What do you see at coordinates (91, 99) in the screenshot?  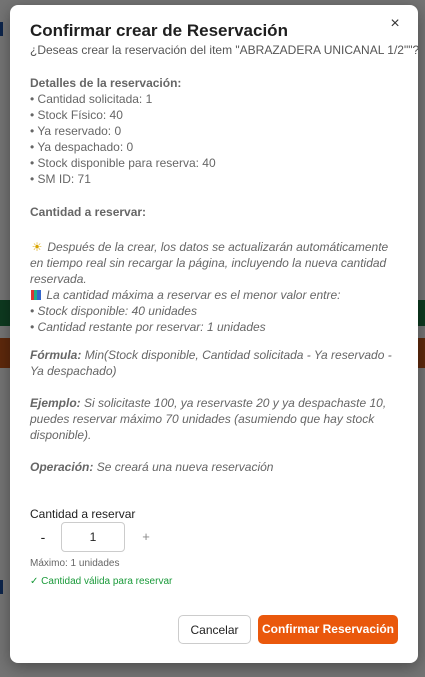 I see `detail-item: • Cantidad solicitada: 1` at bounding box center [91, 99].